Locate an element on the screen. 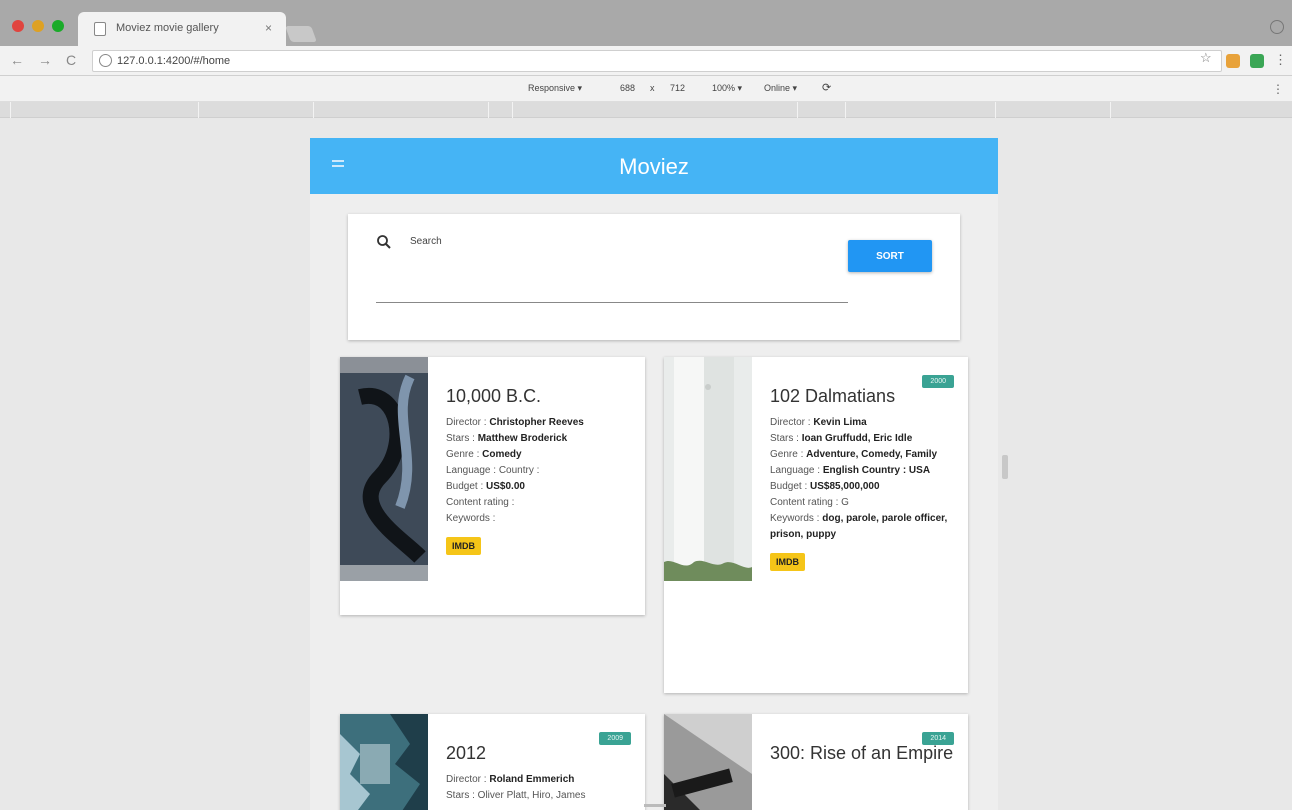  movie-title: 10,000 B.C. is located at coordinates (494, 396).